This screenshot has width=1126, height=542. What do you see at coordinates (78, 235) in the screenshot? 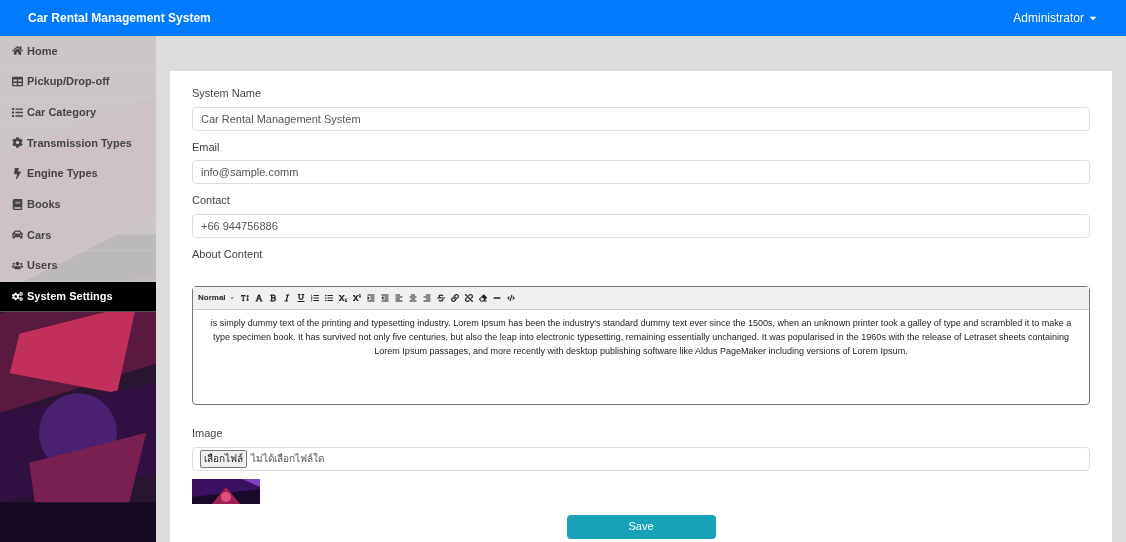
I see `sidebar-item: Cars` at bounding box center [78, 235].